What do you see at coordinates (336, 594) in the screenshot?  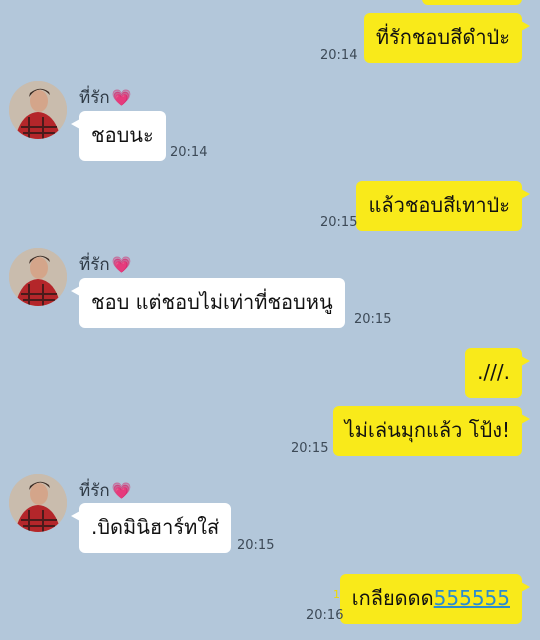 I see `read-count: 1` at bounding box center [336, 594].